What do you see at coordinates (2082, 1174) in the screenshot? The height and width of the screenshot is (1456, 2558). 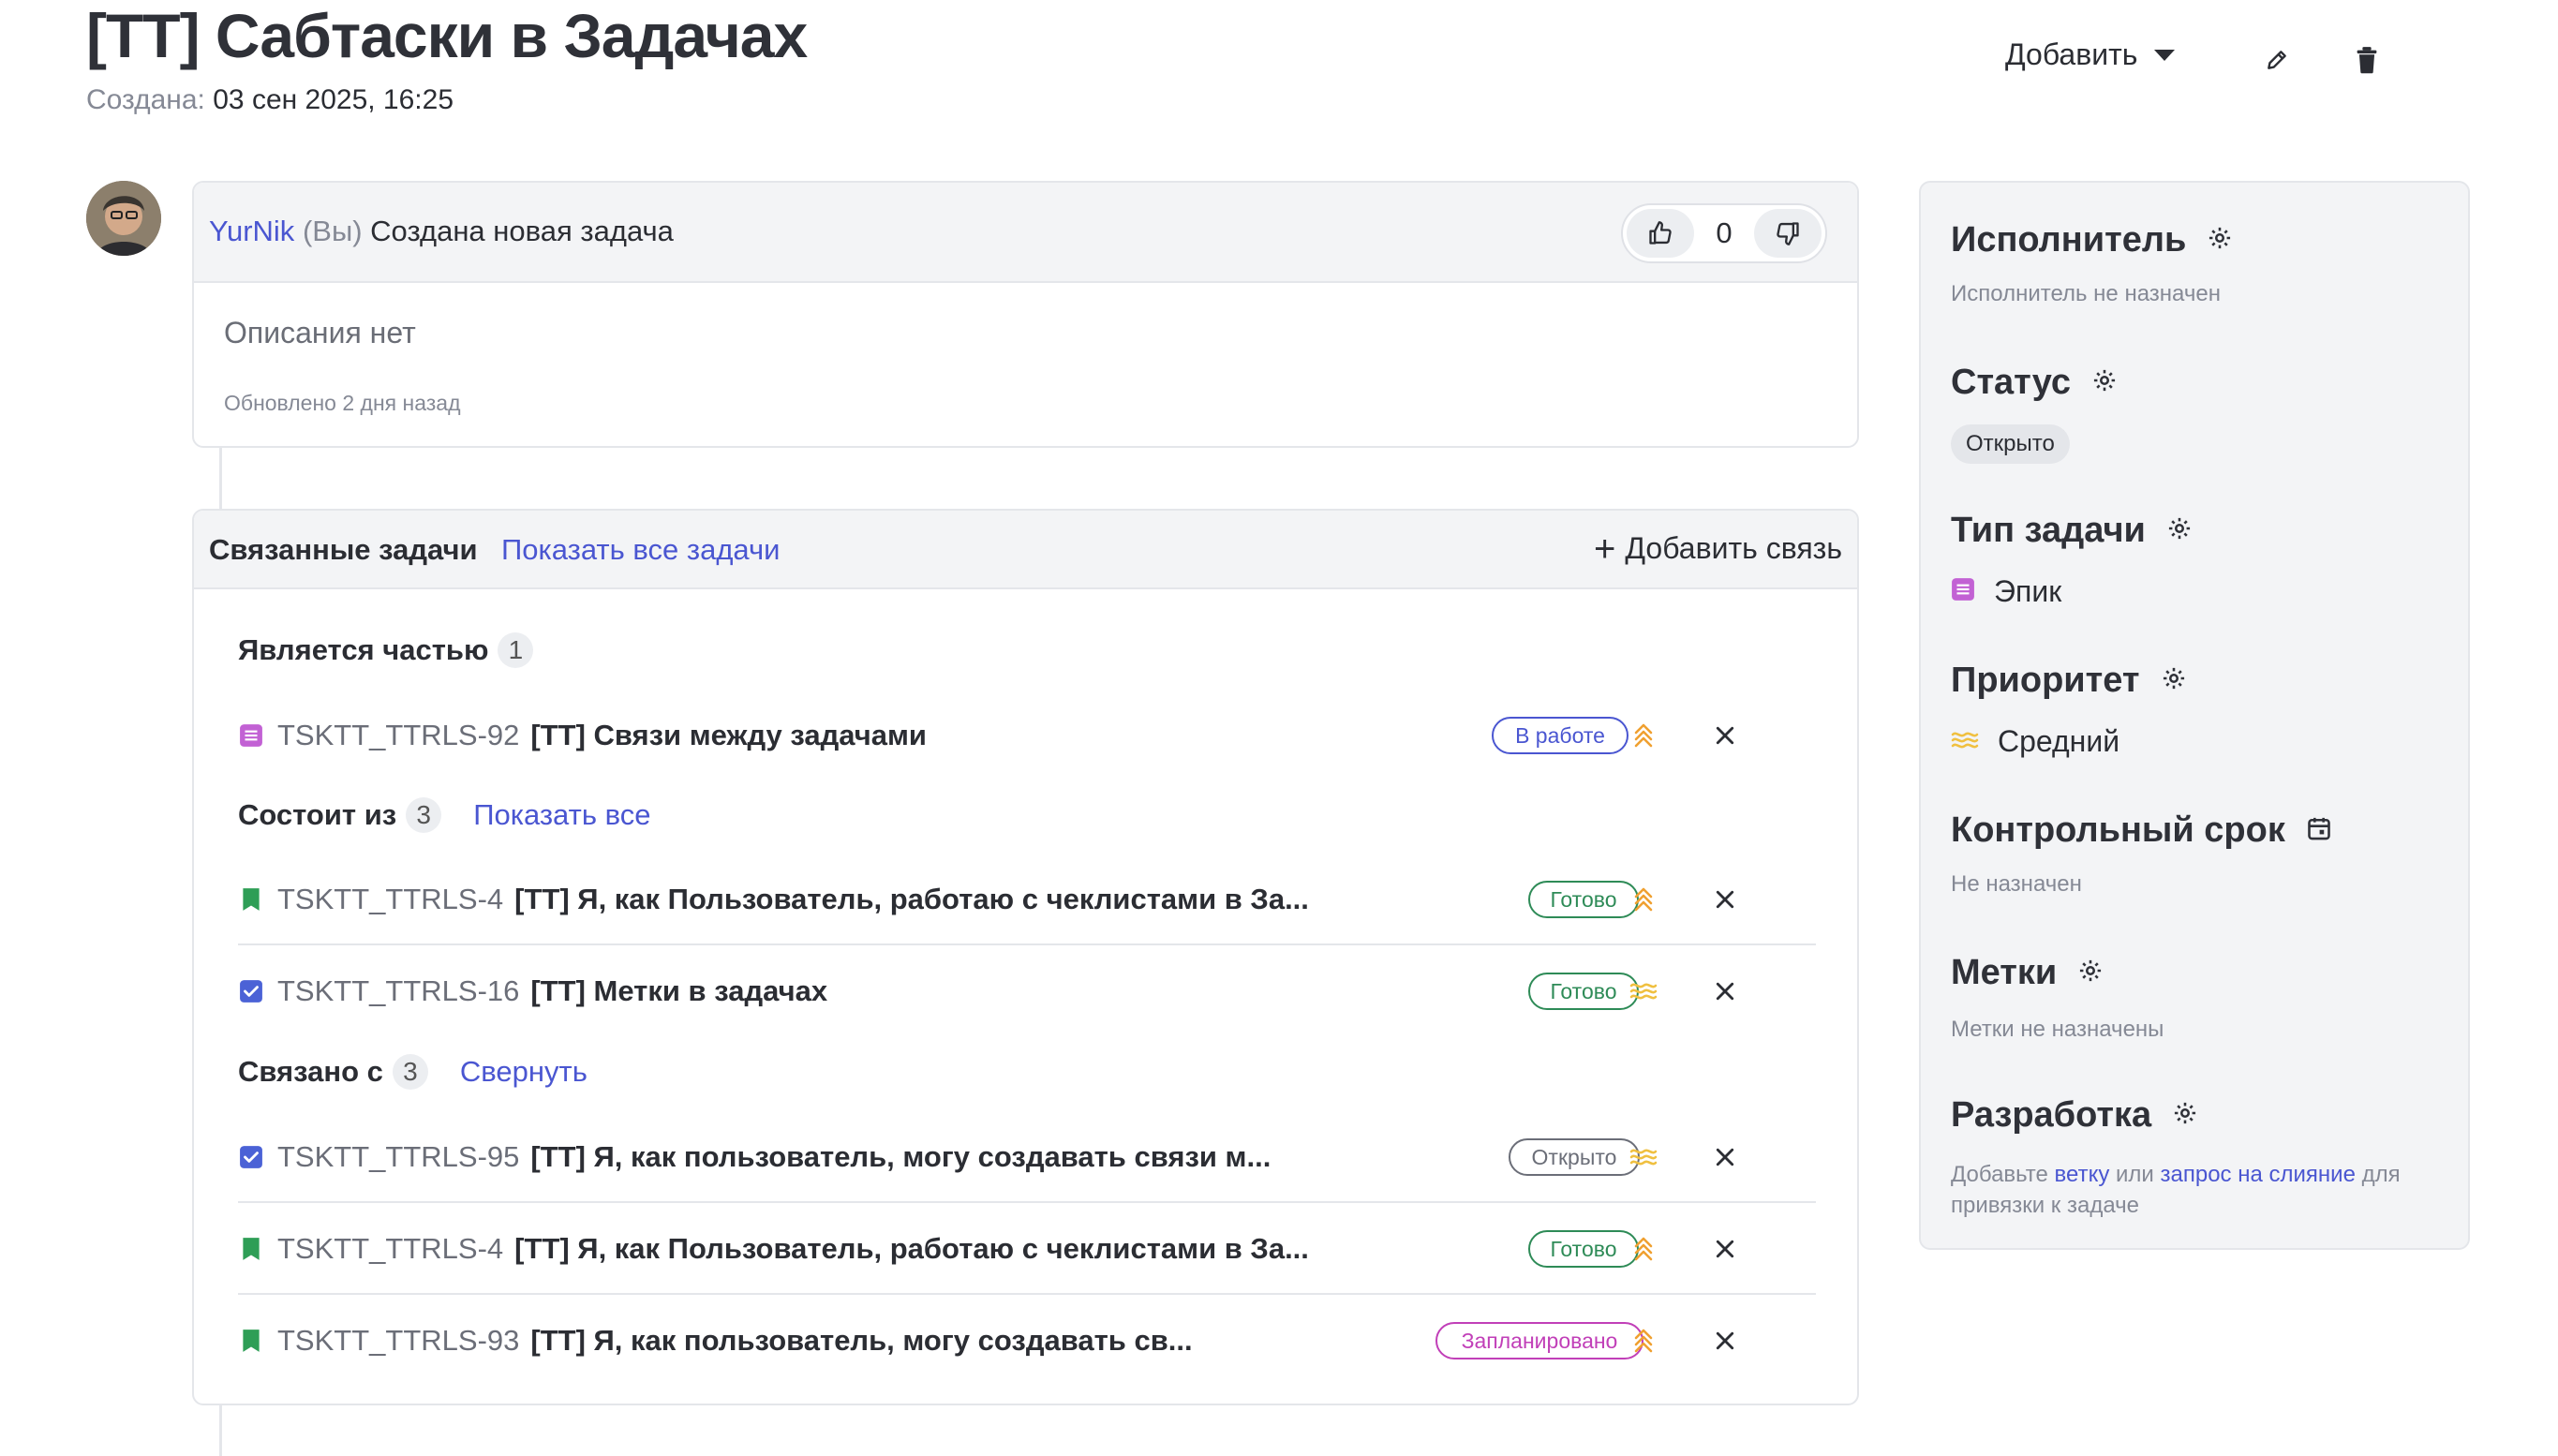 I see `branch-link: ветку` at bounding box center [2082, 1174].